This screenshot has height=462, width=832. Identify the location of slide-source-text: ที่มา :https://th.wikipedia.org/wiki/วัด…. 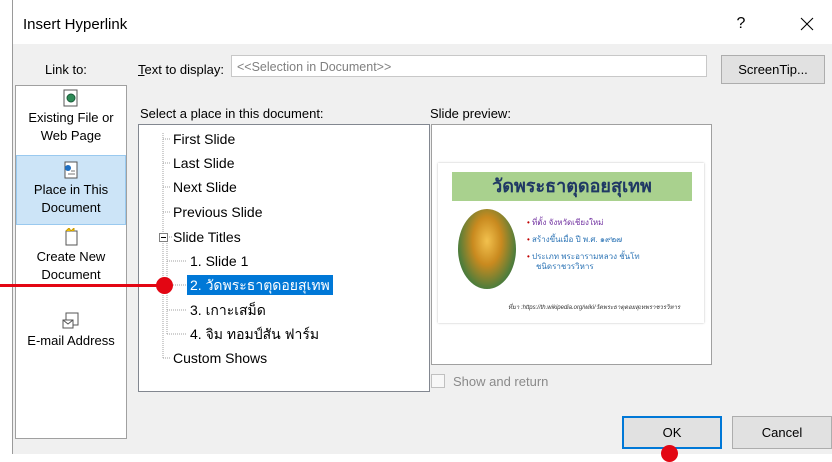
(594, 308).